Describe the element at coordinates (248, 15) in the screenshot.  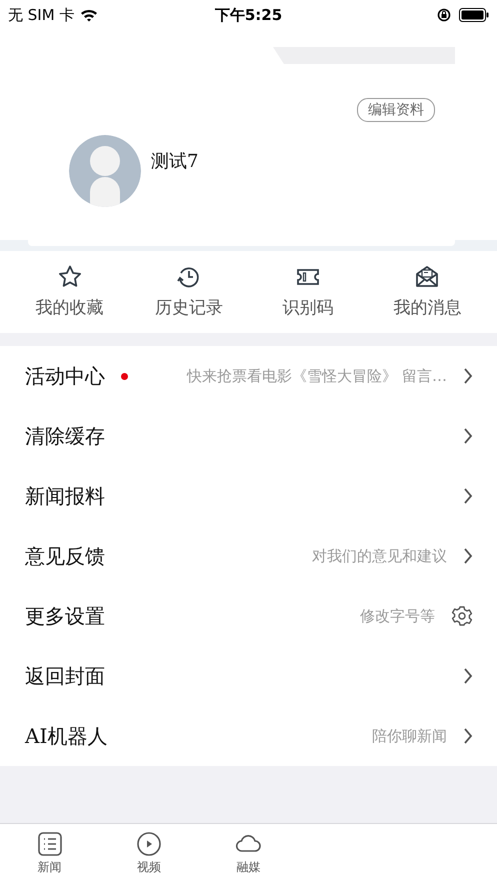
I see `clock-time: 下午5:25` at that location.